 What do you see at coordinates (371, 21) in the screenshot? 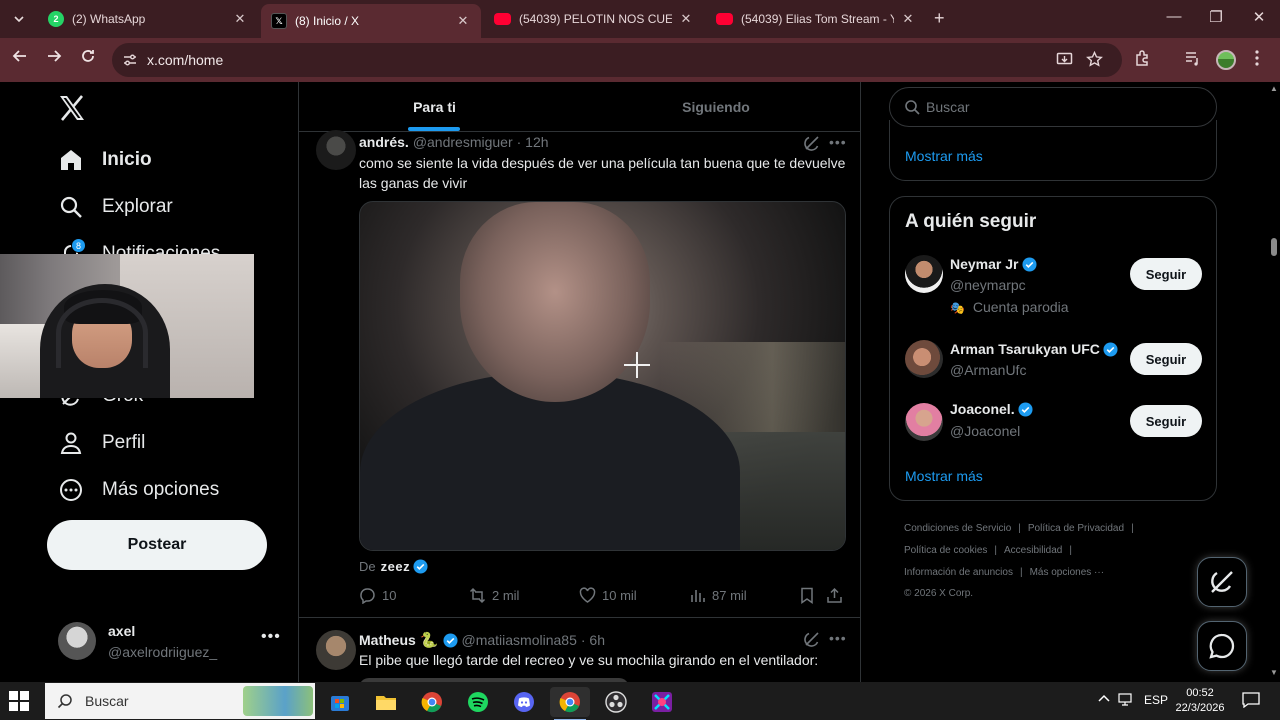
I see `tab-x-home: 𝕏 (8) Inicio / X ✕` at bounding box center [371, 21].